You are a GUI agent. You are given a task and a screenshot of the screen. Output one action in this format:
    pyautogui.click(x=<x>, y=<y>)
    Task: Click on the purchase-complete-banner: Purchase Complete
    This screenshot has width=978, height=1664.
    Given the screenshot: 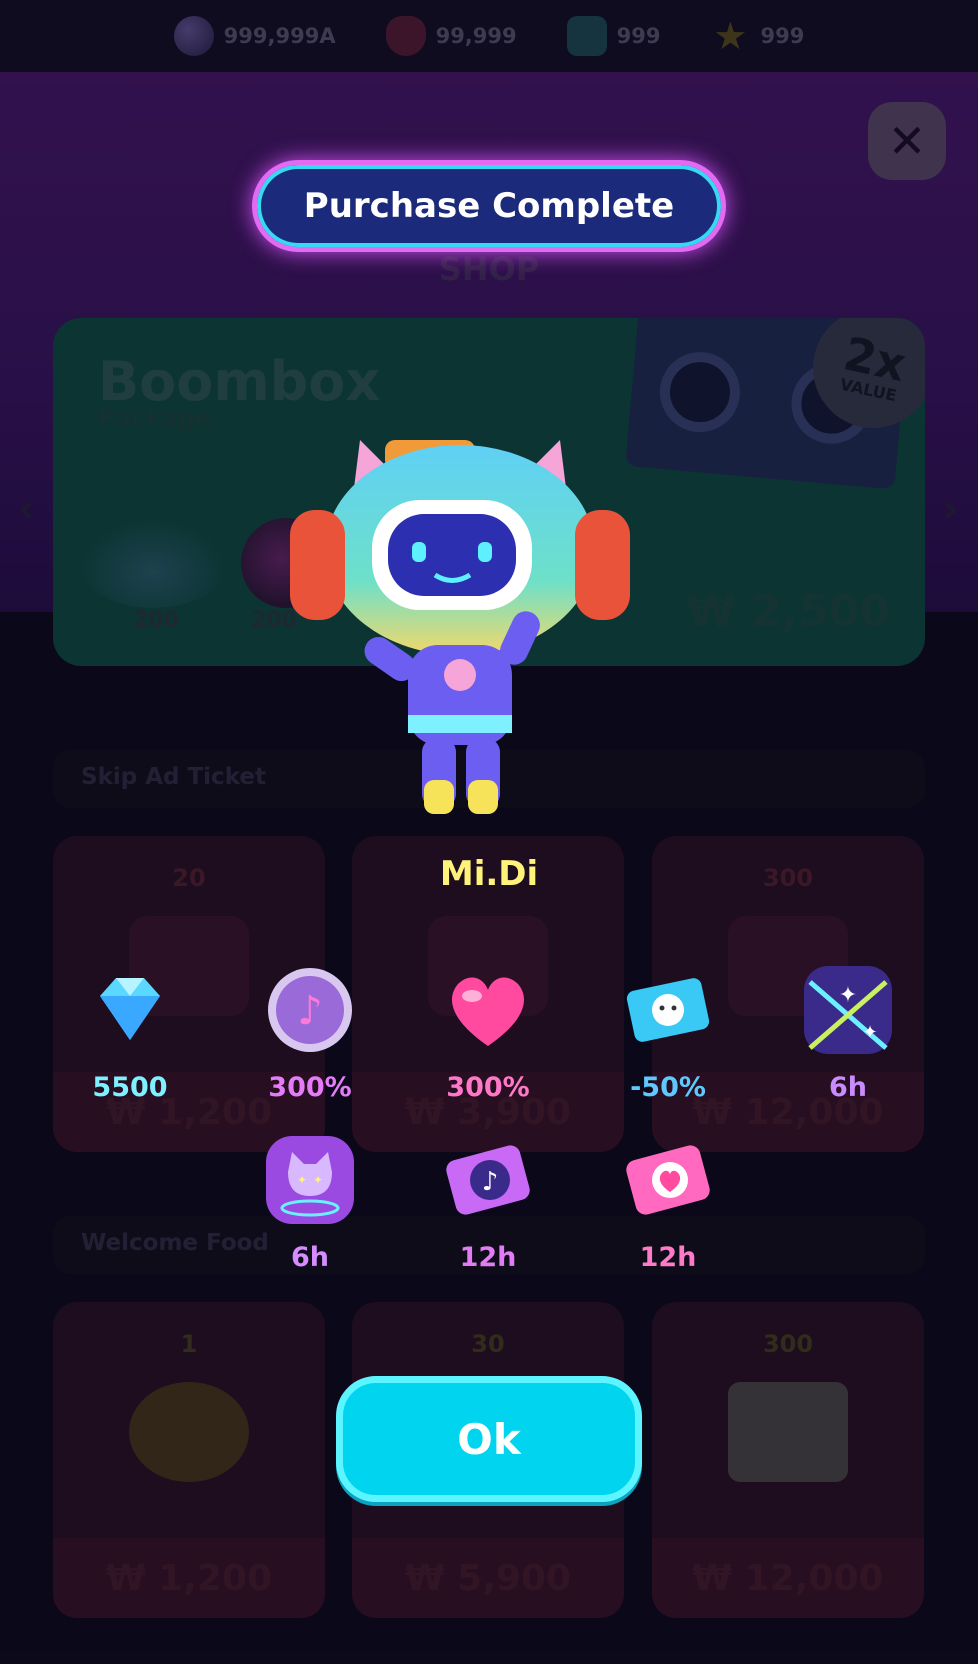 What is the action you would take?
    pyautogui.click(x=489, y=206)
    